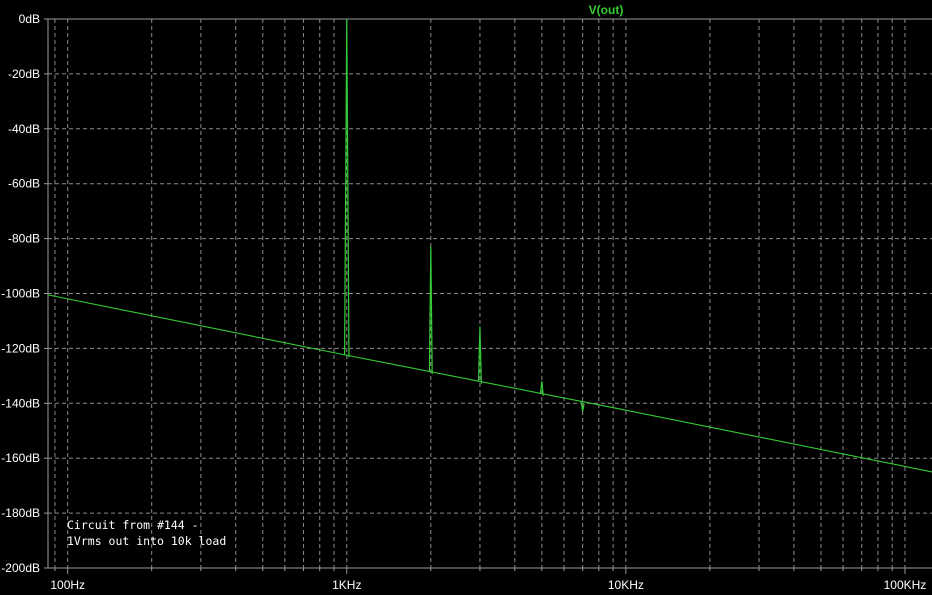  What do you see at coordinates (905, 585) in the screenshot?
I see `x-tick-label: 100KHz` at bounding box center [905, 585].